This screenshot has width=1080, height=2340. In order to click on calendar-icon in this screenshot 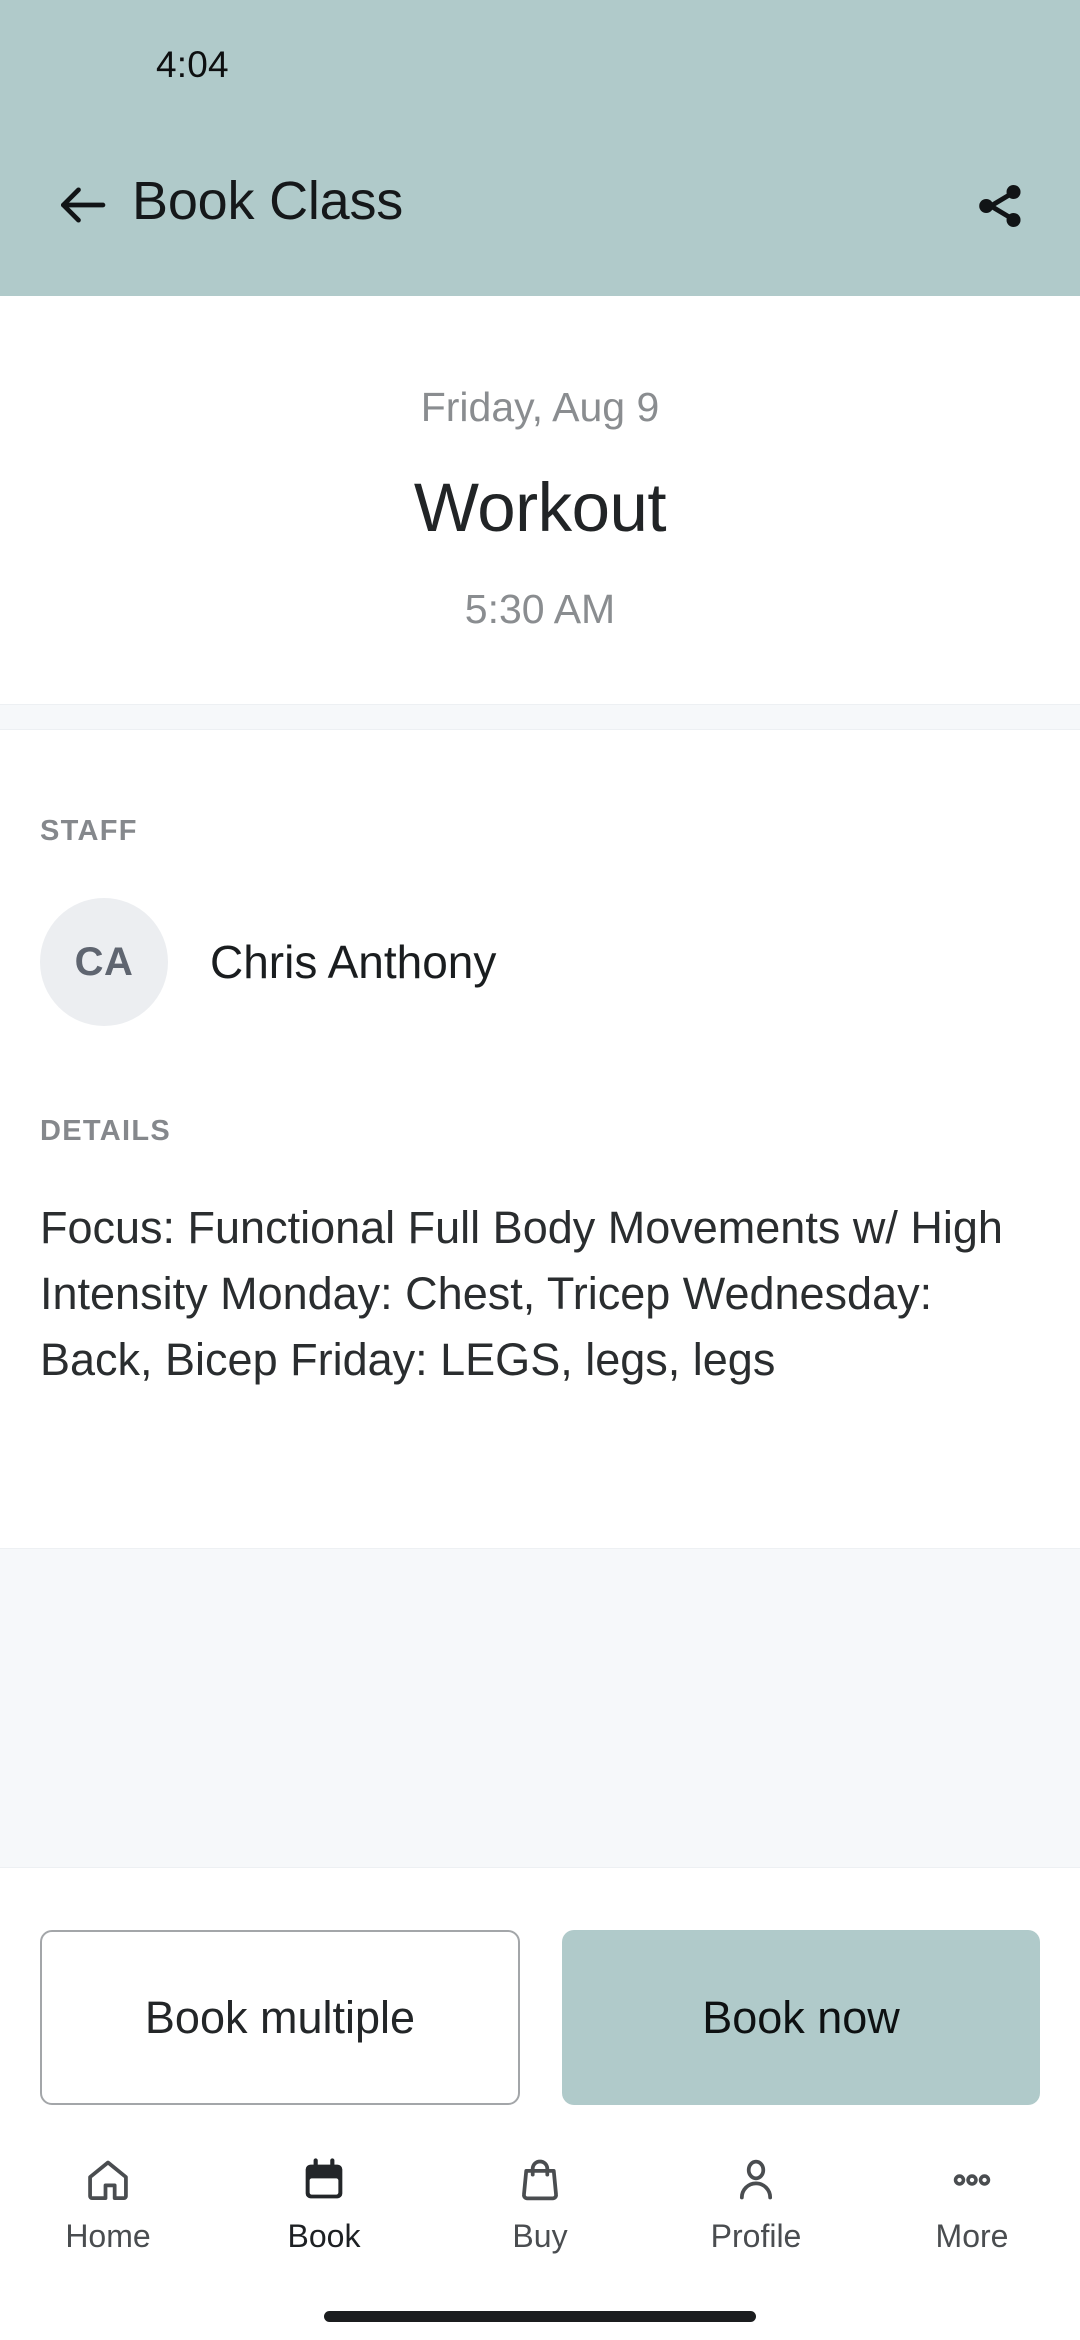, I will do `click(324, 2180)`.